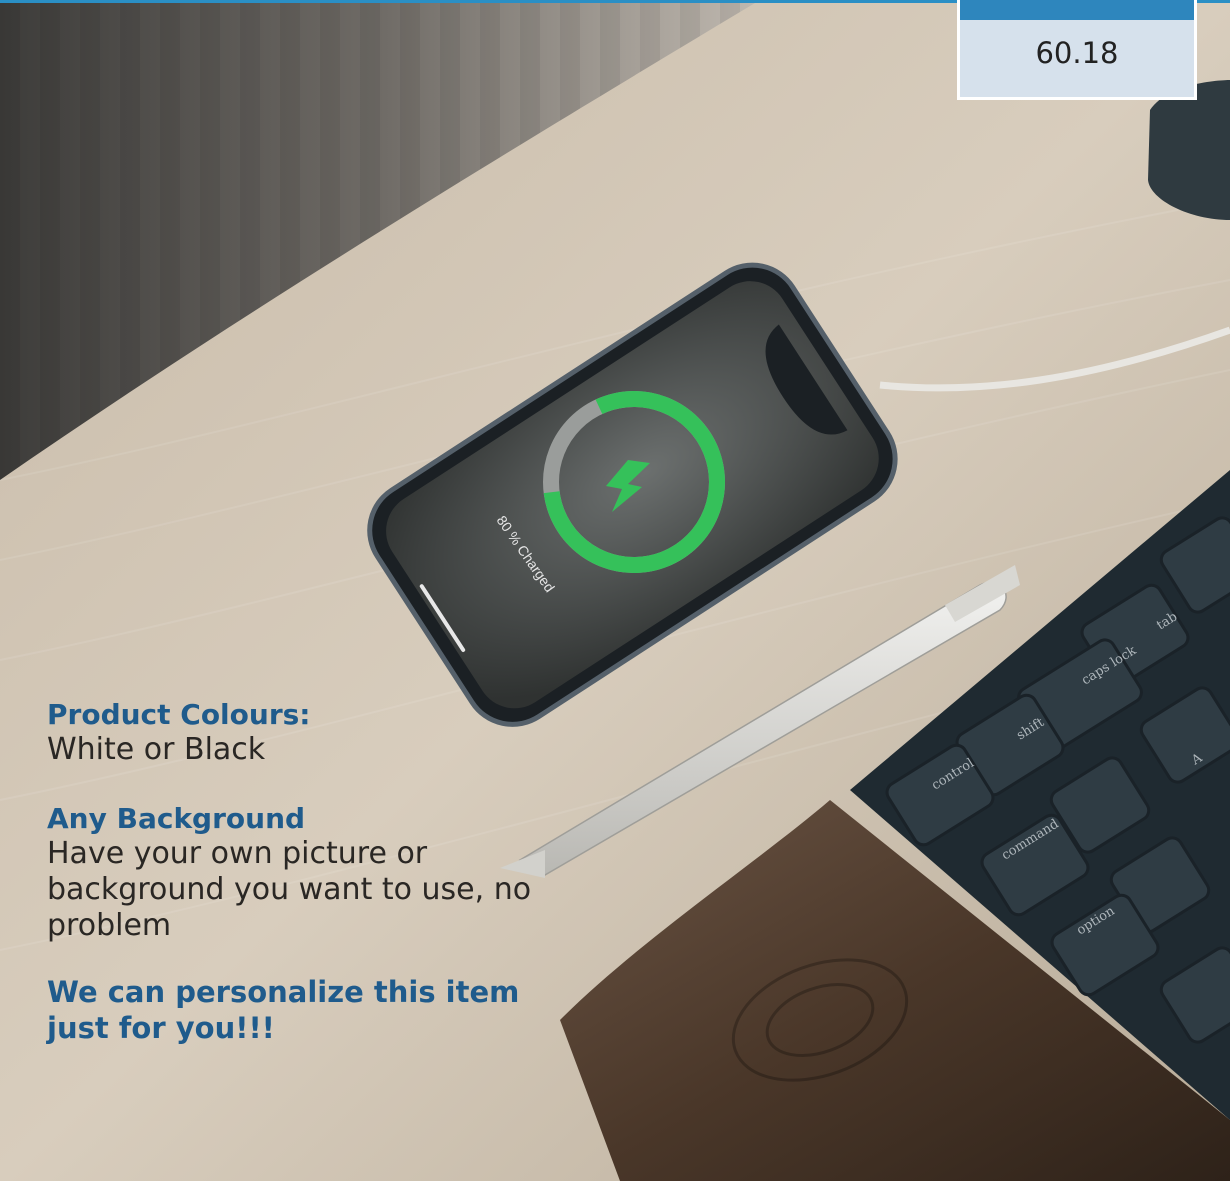 The width and height of the screenshot is (1230, 1181). I want to click on colours-text: White or Black, so click(156, 749).